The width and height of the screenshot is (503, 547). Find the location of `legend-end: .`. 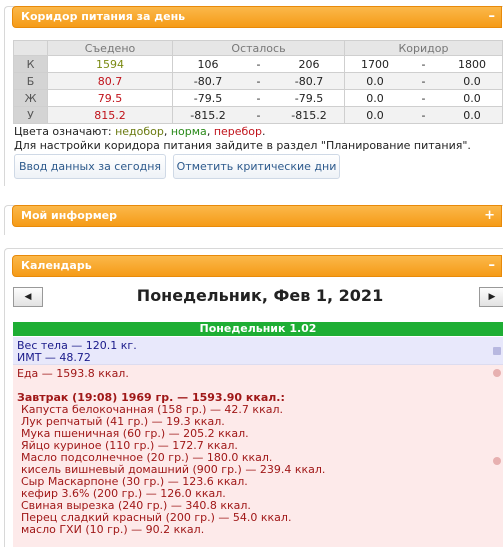

legend-end: . is located at coordinates (264, 131).